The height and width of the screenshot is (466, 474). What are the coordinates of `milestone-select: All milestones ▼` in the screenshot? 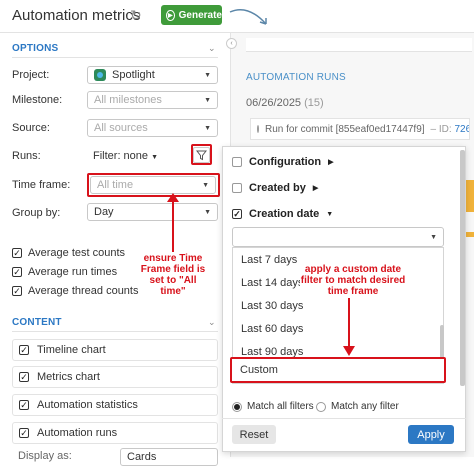 It's located at (152, 100).